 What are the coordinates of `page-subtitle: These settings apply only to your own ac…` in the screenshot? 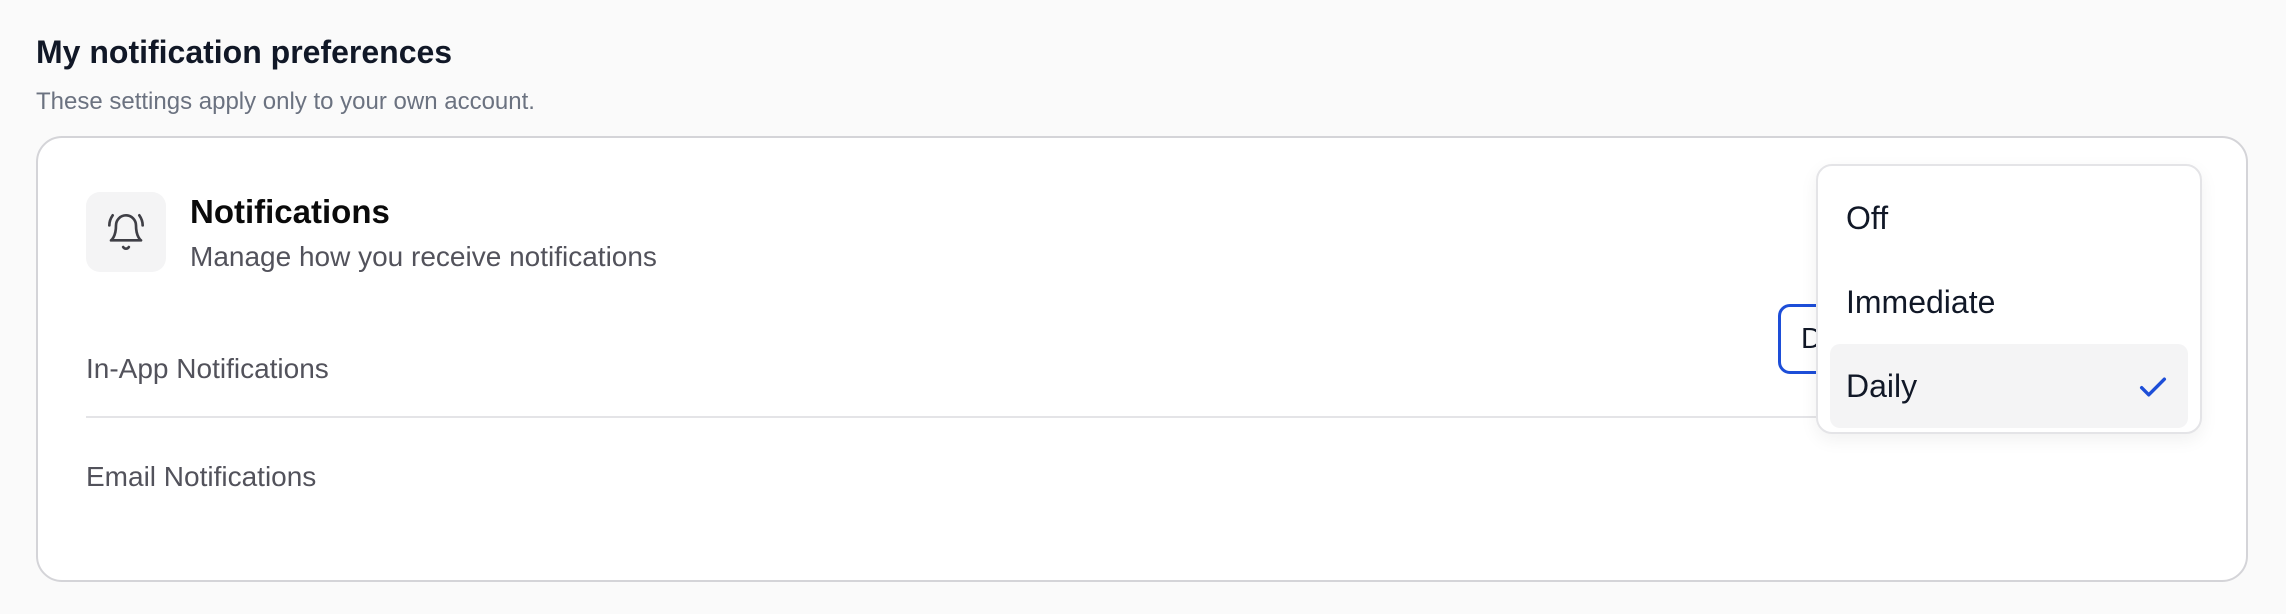 It's located at (285, 101).